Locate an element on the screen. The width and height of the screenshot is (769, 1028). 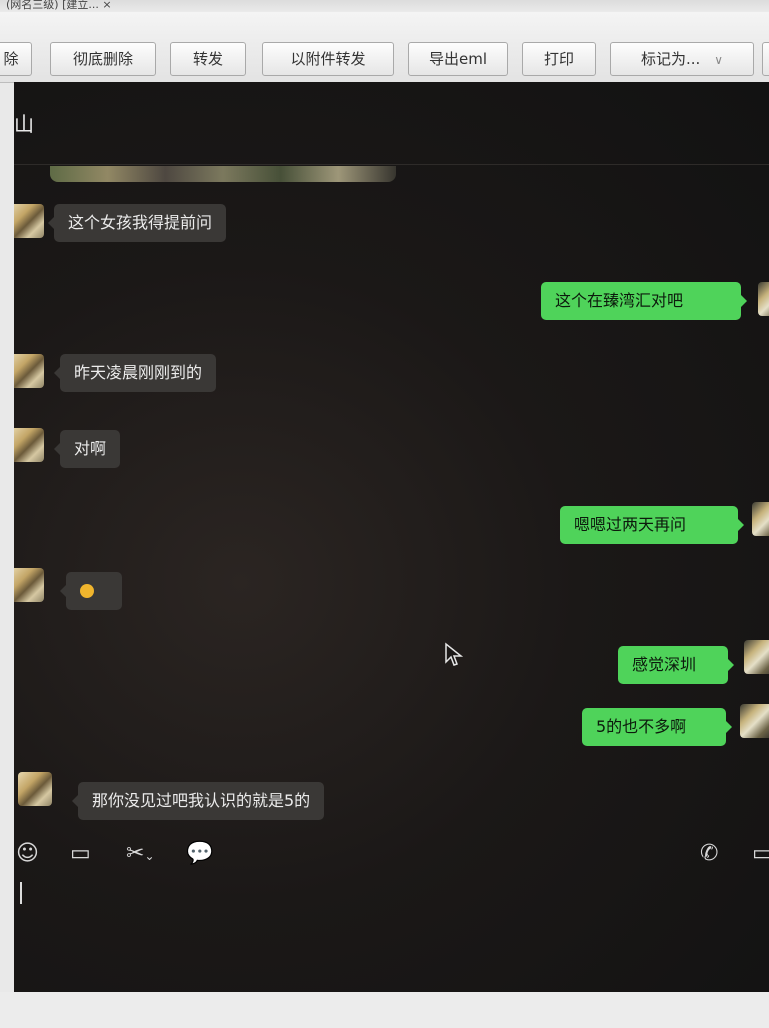
phone-icon: ✆ is located at coordinates (709, 854).